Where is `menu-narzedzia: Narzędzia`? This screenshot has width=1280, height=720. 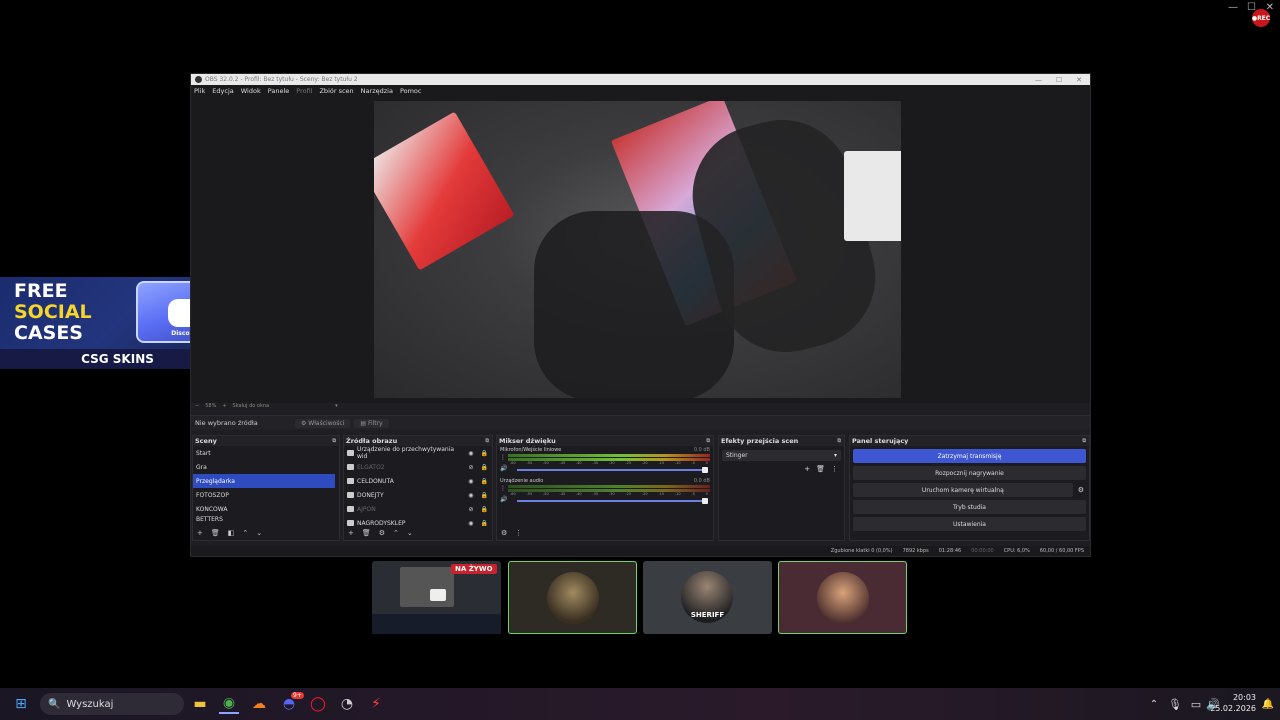 menu-narzedzia: Narzędzia is located at coordinates (377, 91).